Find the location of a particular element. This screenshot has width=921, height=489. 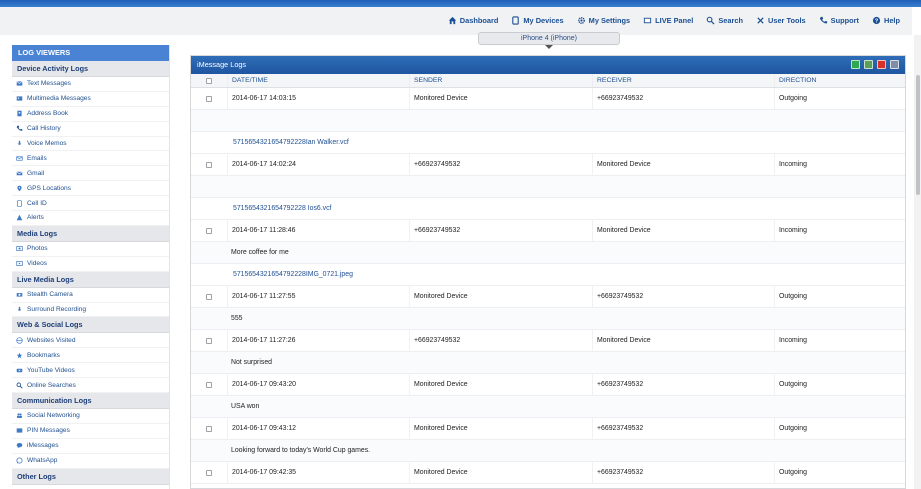

sidebar-item-whatsapp: WhatsApp is located at coordinates (90, 461).